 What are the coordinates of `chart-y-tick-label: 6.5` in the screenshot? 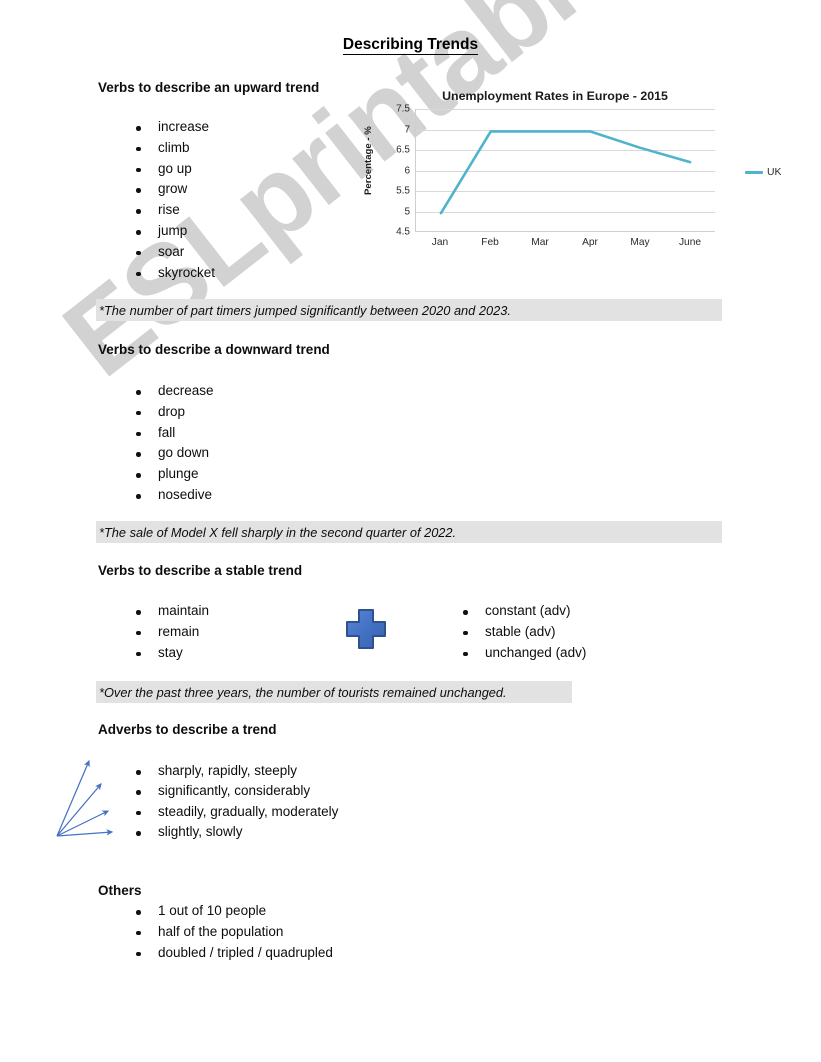 It's located at (403, 150).